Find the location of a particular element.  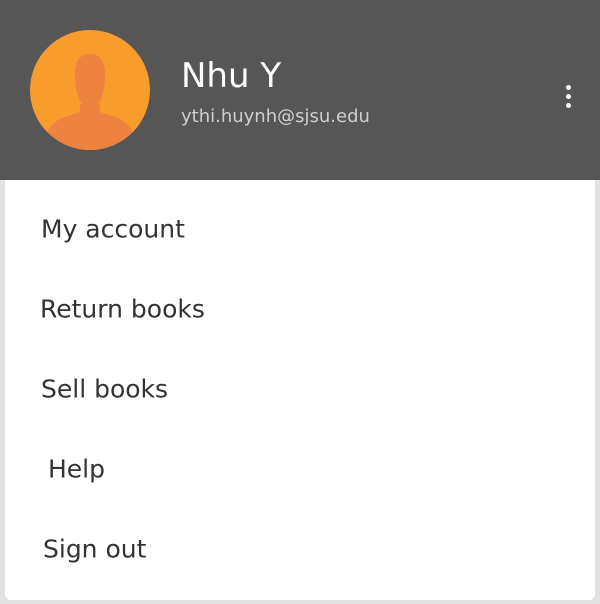

menu-item-label: Sell books is located at coordinates (105, 389).